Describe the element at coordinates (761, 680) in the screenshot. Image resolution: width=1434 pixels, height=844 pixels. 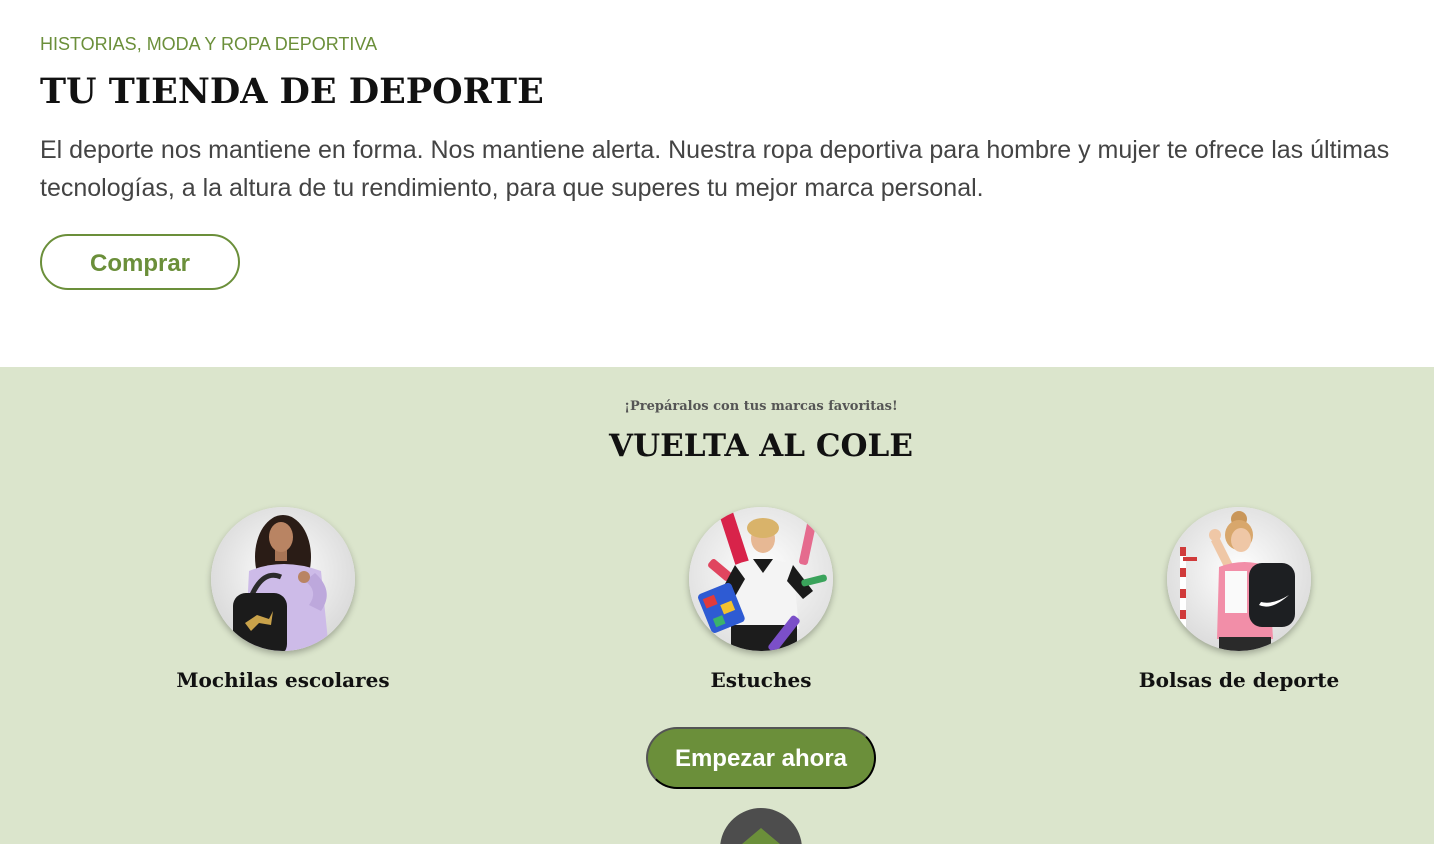
I see `category-label: Estuches` at that location.